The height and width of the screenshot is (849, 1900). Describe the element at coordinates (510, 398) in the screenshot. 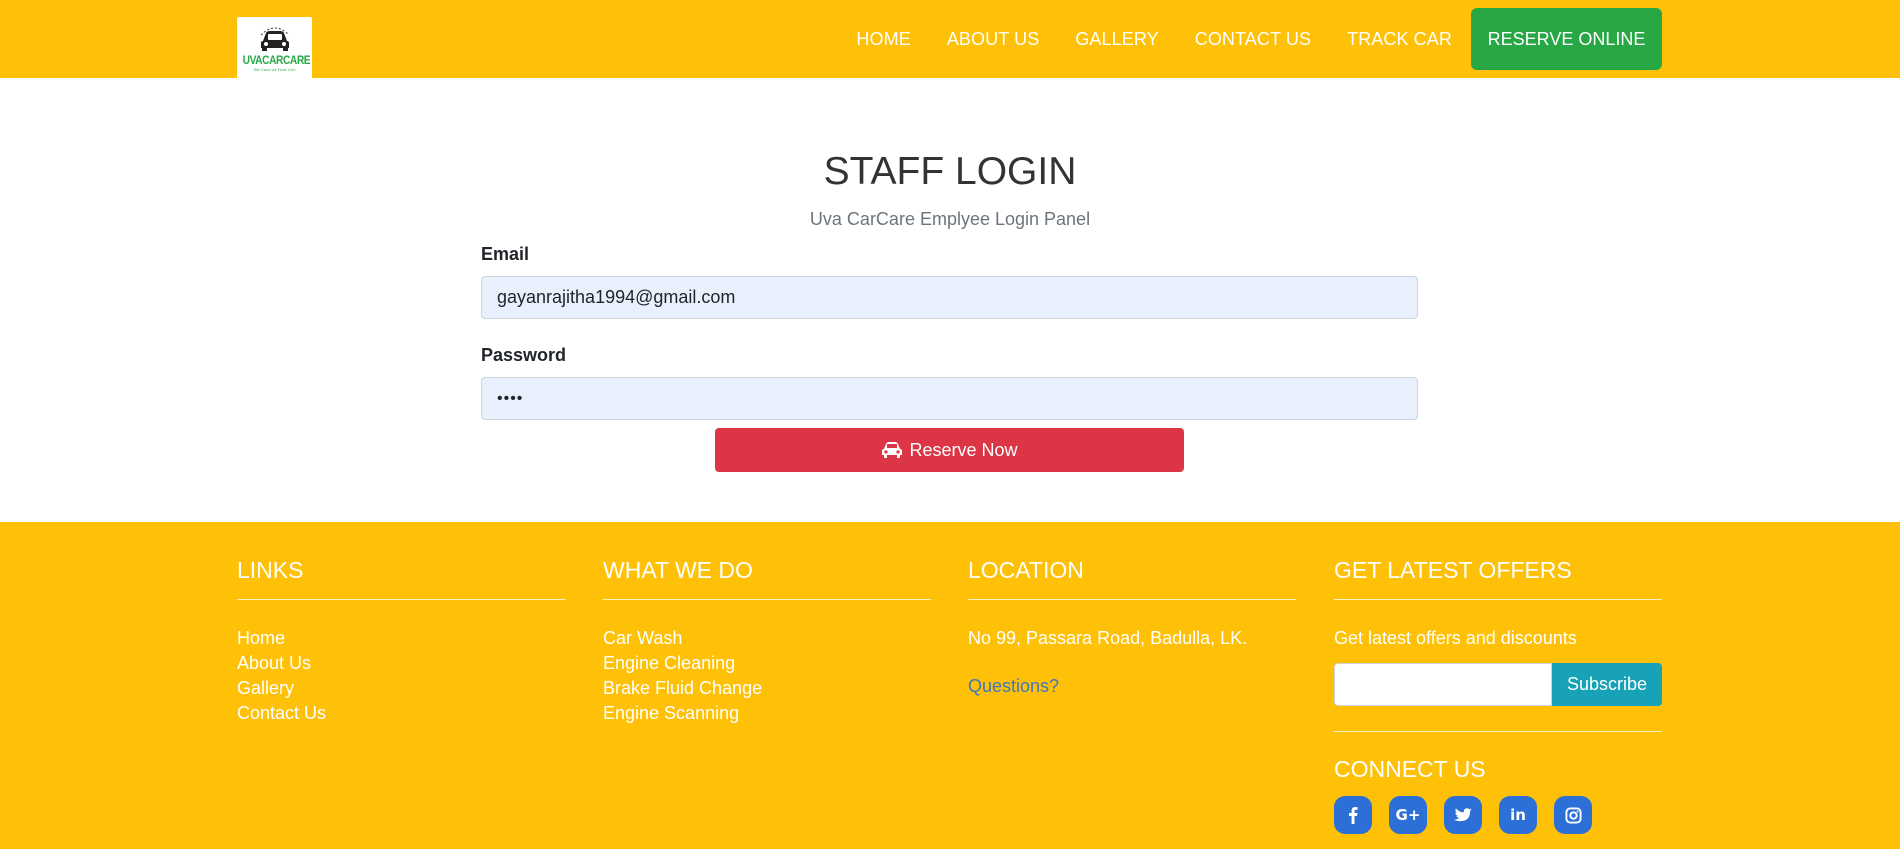

I see `password-value: ••••` at that location.